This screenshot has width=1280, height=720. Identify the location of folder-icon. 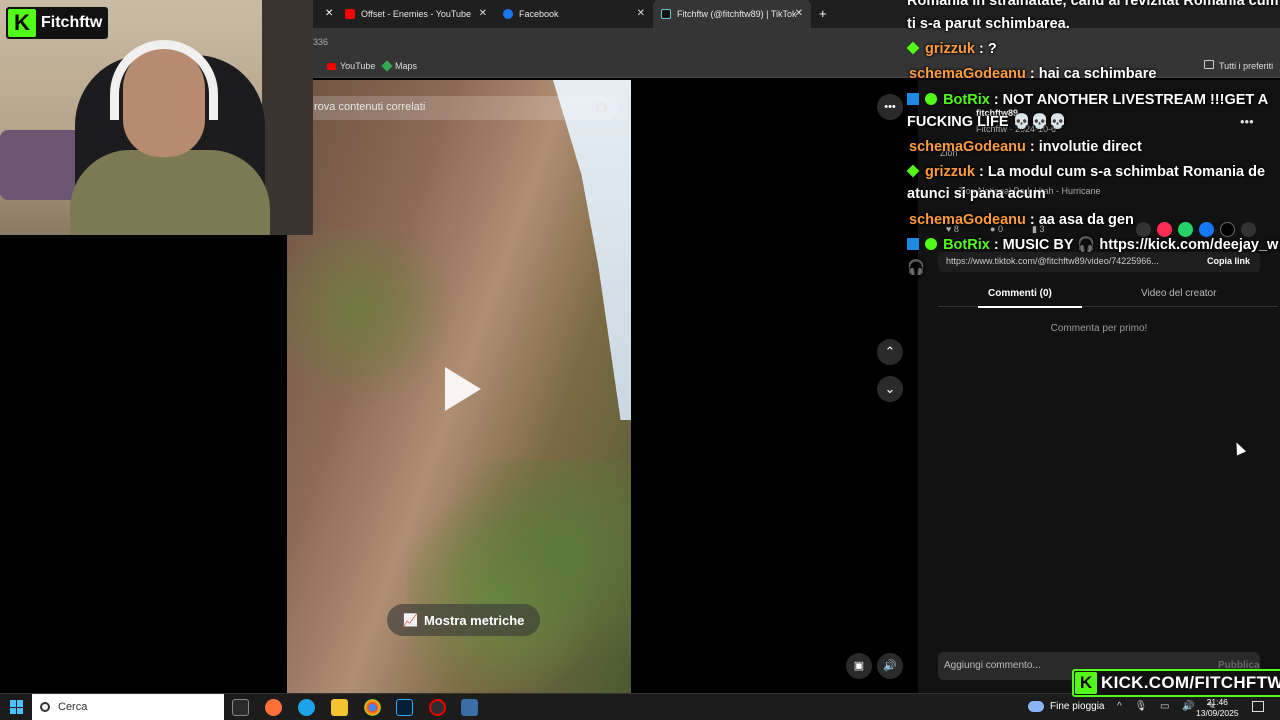
(1209, 64).